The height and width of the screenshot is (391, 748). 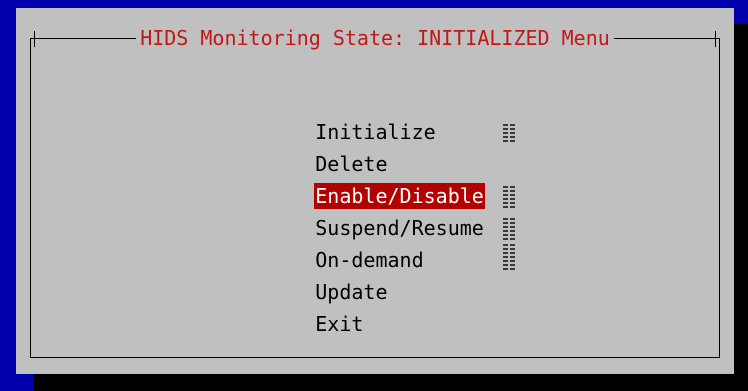 What do you see at coordinates (351, 292) in the screenshot?
I see `menu-item-label: Update` at bounding box center [351, 292].